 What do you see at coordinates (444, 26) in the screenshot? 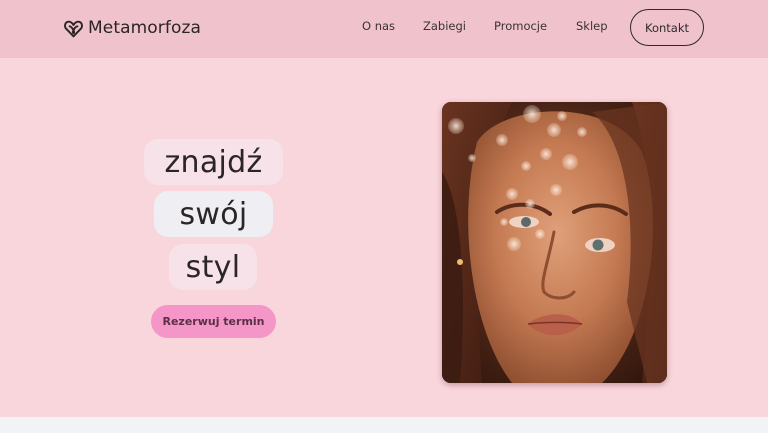
I see `nav-link-zabiegi: Zabiegi` at bounding box center [444, 26].